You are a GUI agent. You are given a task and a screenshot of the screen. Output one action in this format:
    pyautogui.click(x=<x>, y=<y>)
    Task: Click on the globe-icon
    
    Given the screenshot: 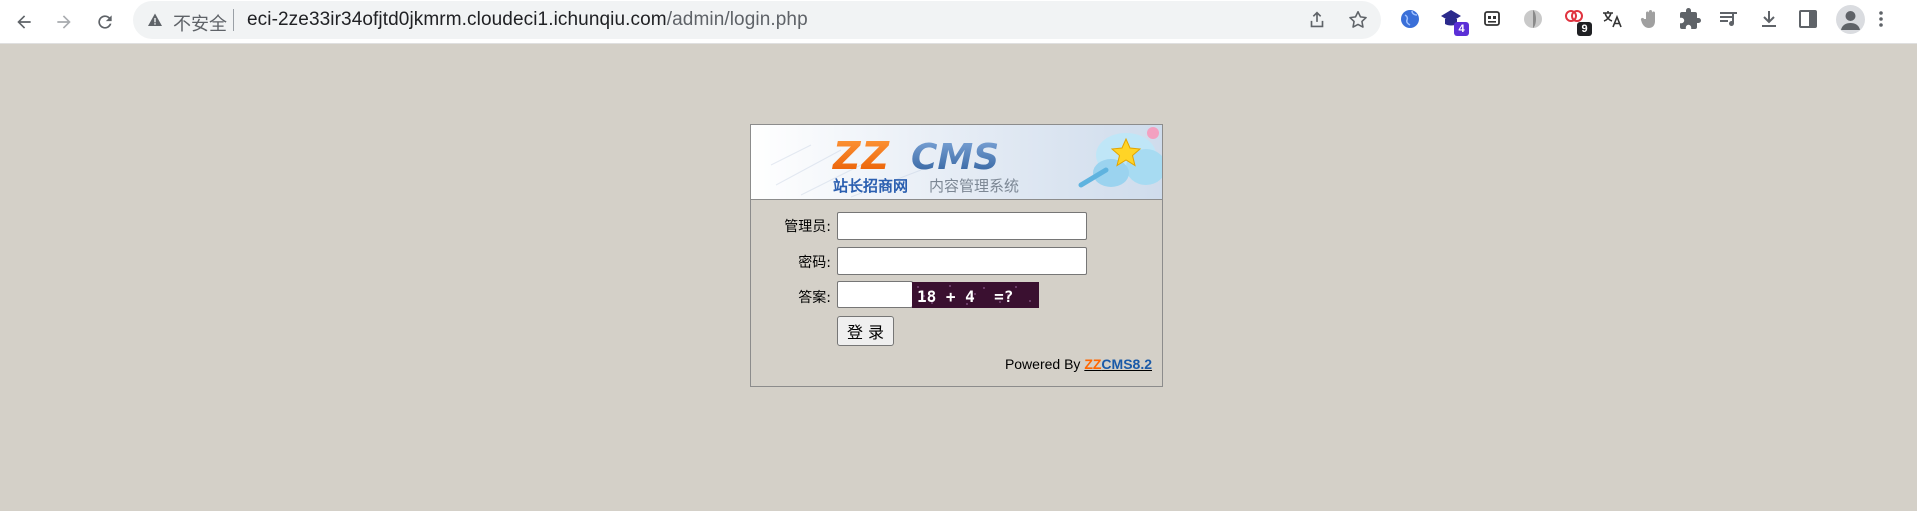 What is the action you would take?
    pyautogui.click(x=1410, y=19)
    